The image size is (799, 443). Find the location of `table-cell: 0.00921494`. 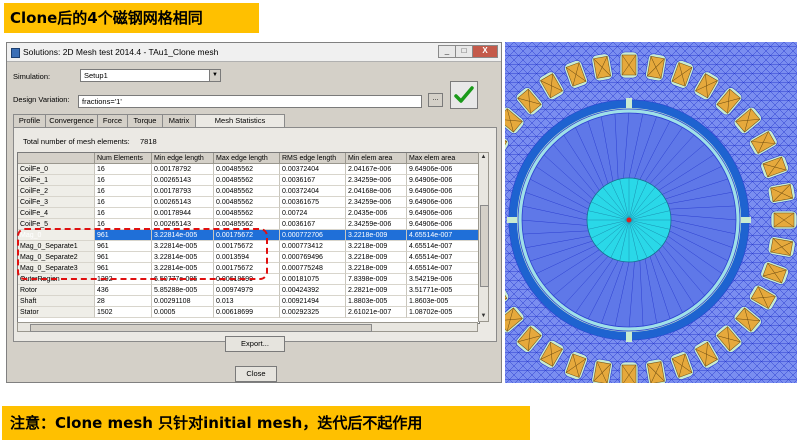

table-cell: 0.00921494 is located at coordinates (313, 301).